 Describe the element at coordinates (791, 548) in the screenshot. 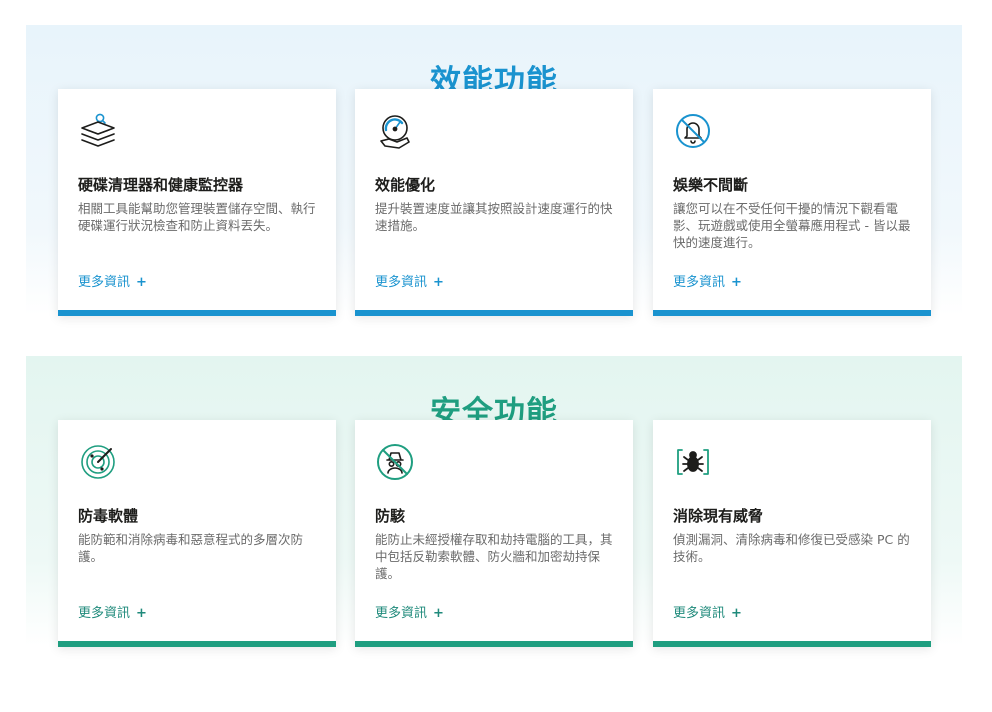

I see `card-description: 偵測漏洞、清除病毒和修復已受感染 PC 的技術。` at that location.